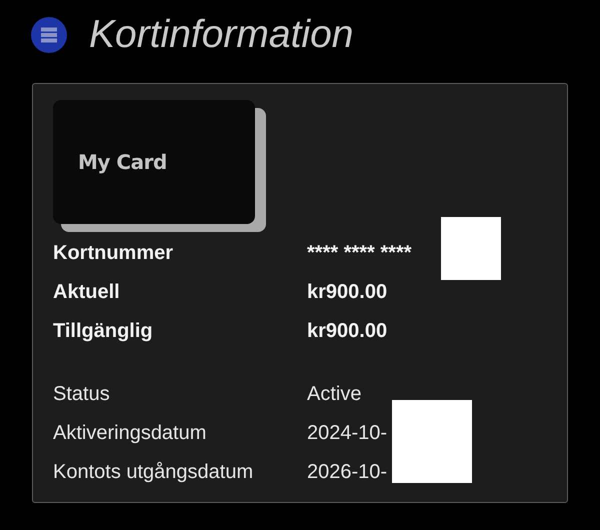 This screenshot has height=530, width=600. What do you see at coordinates (347, 433) in the screenshot?
I see `field-value: 2024-10-` at bounding box center [347, 433].